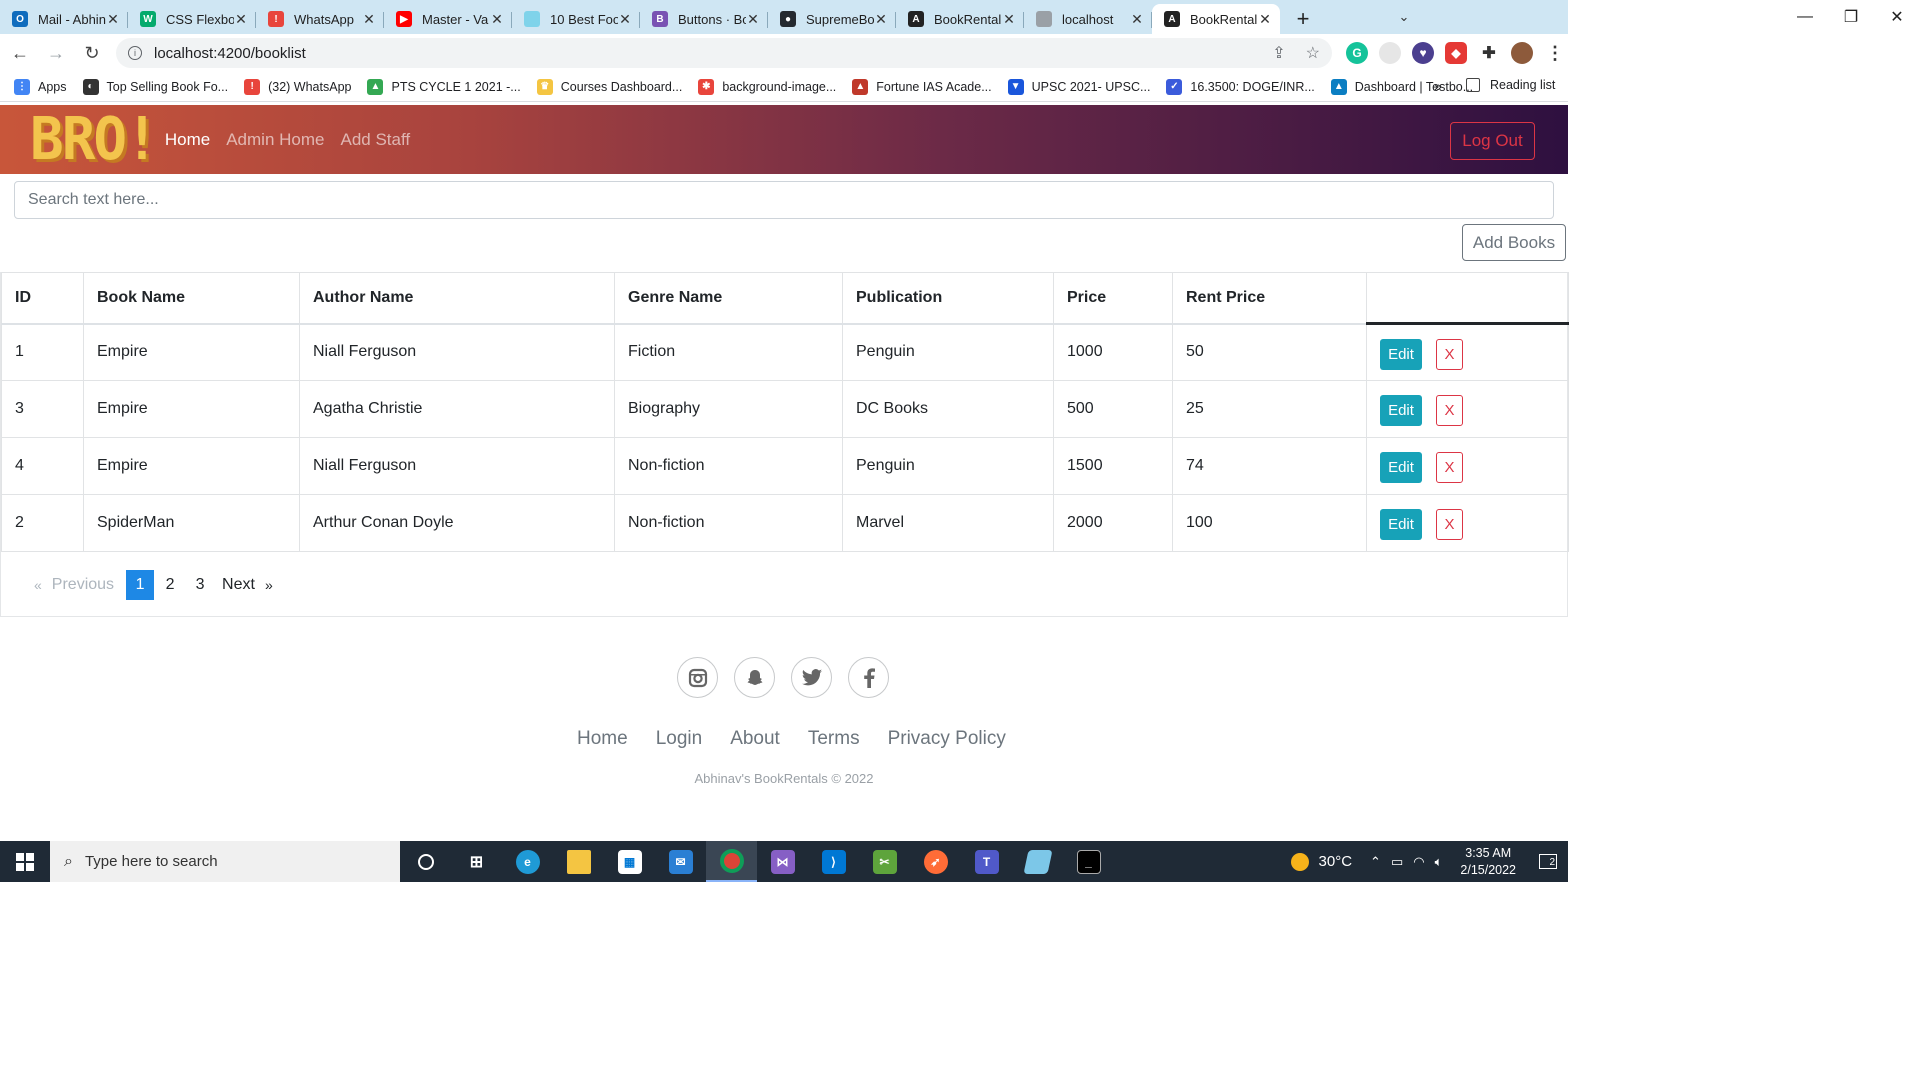 The height and width of the screenshot is (1080, 1920). What do you see at coordinates (1439, 862) in the screenshot?
I see `volume-icon: 🔈︎` at bounding box center [1439, 862].